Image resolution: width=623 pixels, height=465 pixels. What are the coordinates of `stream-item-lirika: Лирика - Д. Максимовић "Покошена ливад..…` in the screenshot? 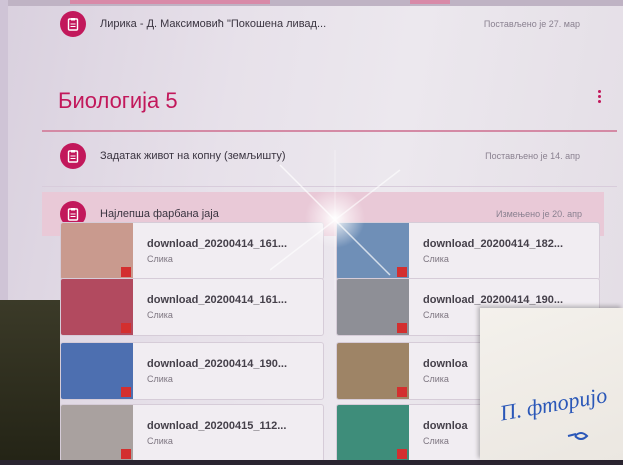 It's located at (322, 24).